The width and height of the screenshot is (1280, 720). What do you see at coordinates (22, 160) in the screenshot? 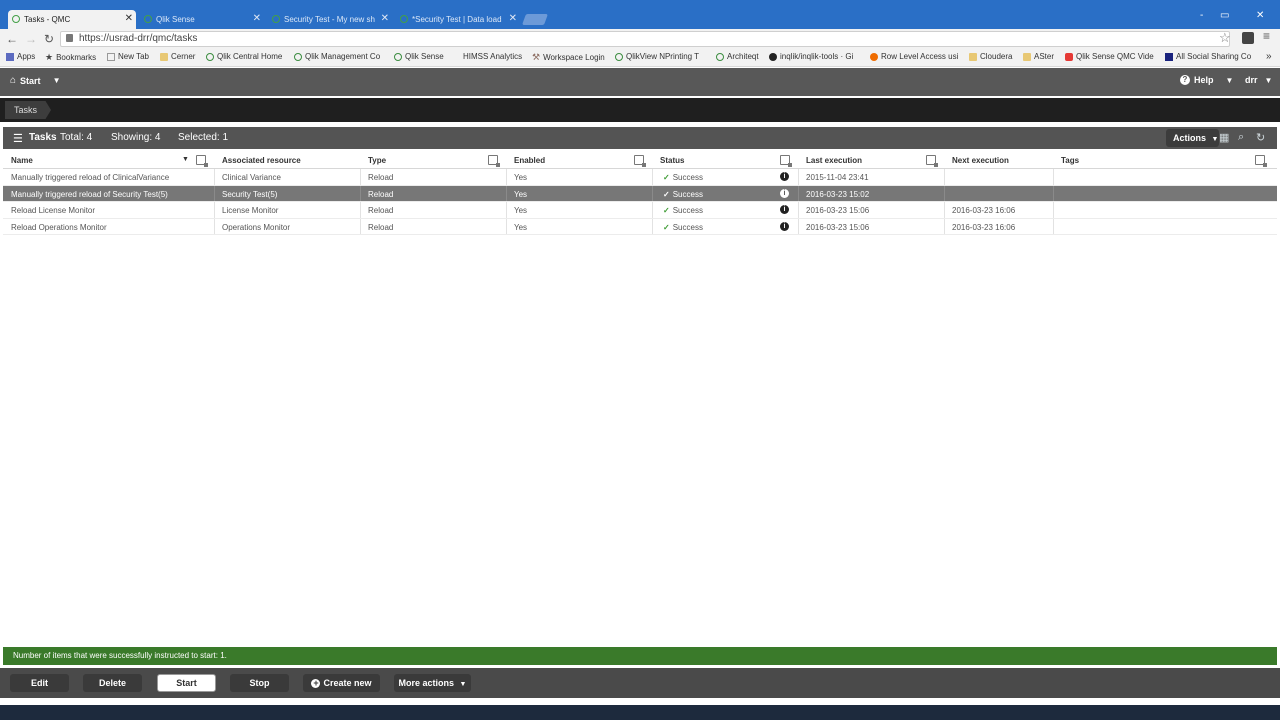
I see `column-header-name: Name` at bounding box center [22, 160].